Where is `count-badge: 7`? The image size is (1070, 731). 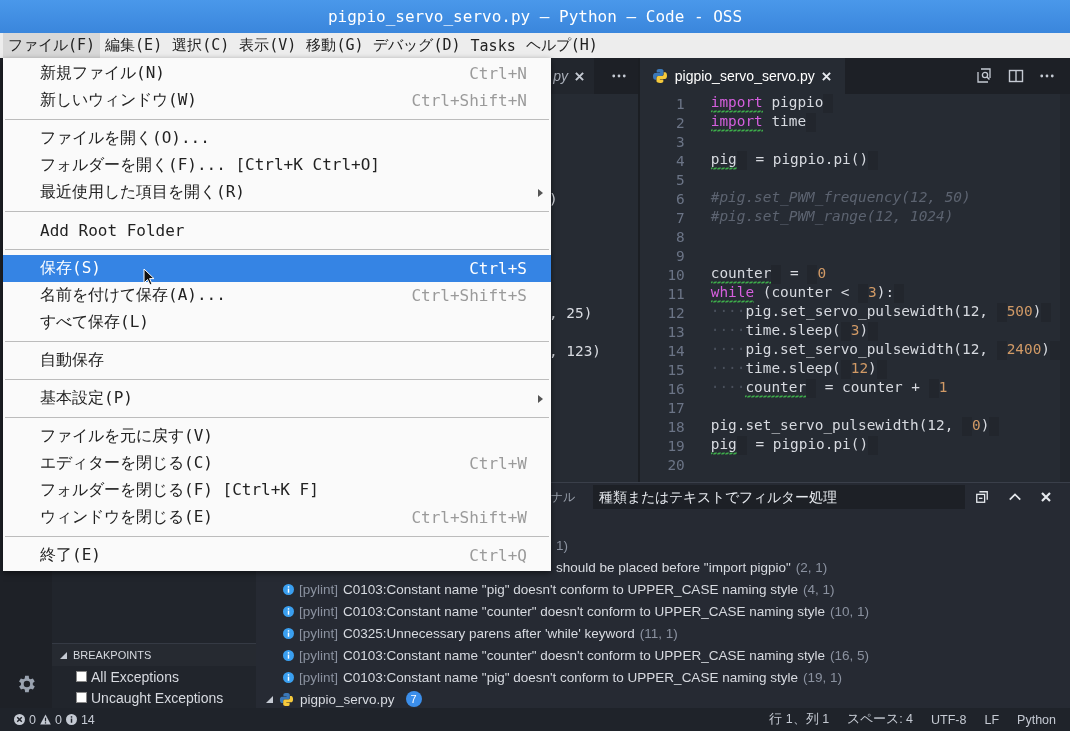
count-badge: 7 is located at coordinates (413, 699).